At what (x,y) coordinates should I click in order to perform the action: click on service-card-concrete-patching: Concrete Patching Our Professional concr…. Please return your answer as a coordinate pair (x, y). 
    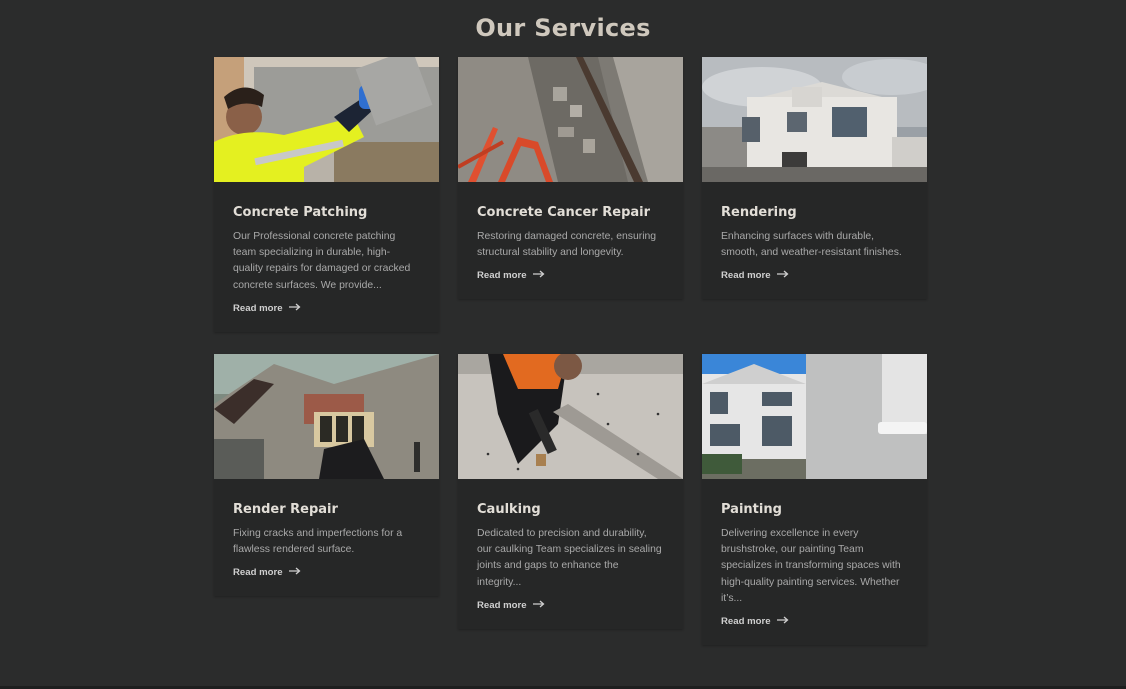
    Looking at the image, I should click on (326, 194).